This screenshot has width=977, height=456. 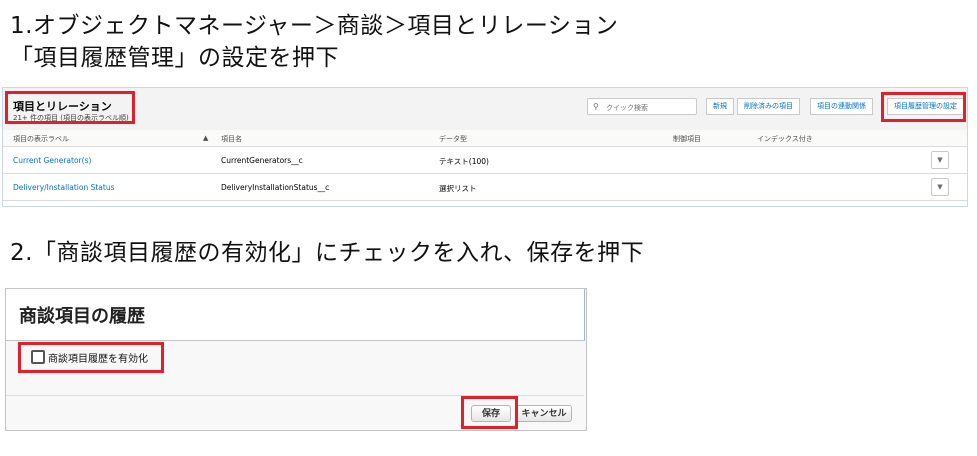 What do you see at coordinates (70, 107) in the screenshot?
I see `highlight-box-title` at bounding box center [70, 107].